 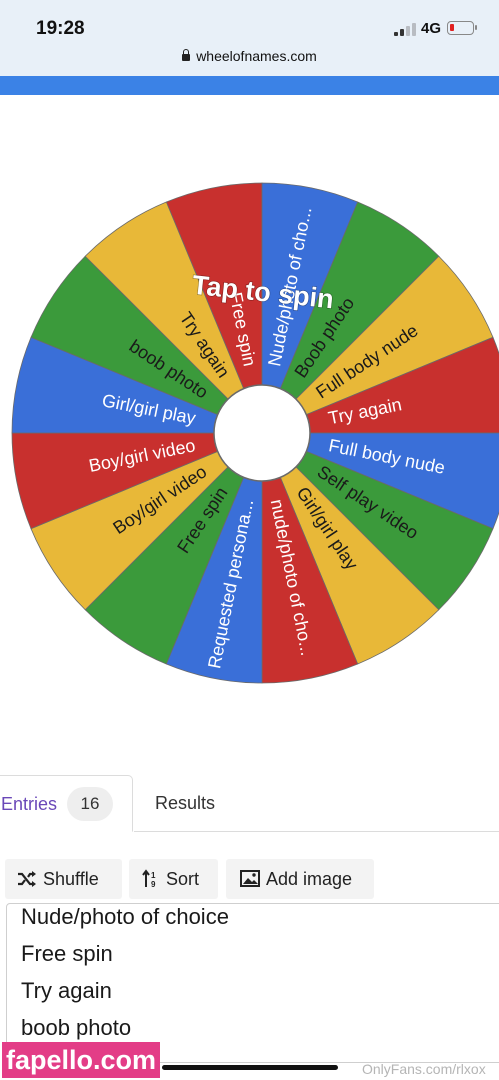 I want to click on address-bar: wheelofnames.com, so click(x=249, y=56).